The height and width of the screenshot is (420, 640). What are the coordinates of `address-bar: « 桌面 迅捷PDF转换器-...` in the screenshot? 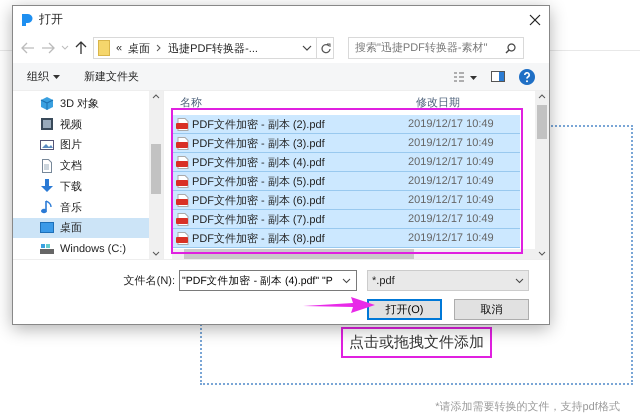 It's located at (205, 48).